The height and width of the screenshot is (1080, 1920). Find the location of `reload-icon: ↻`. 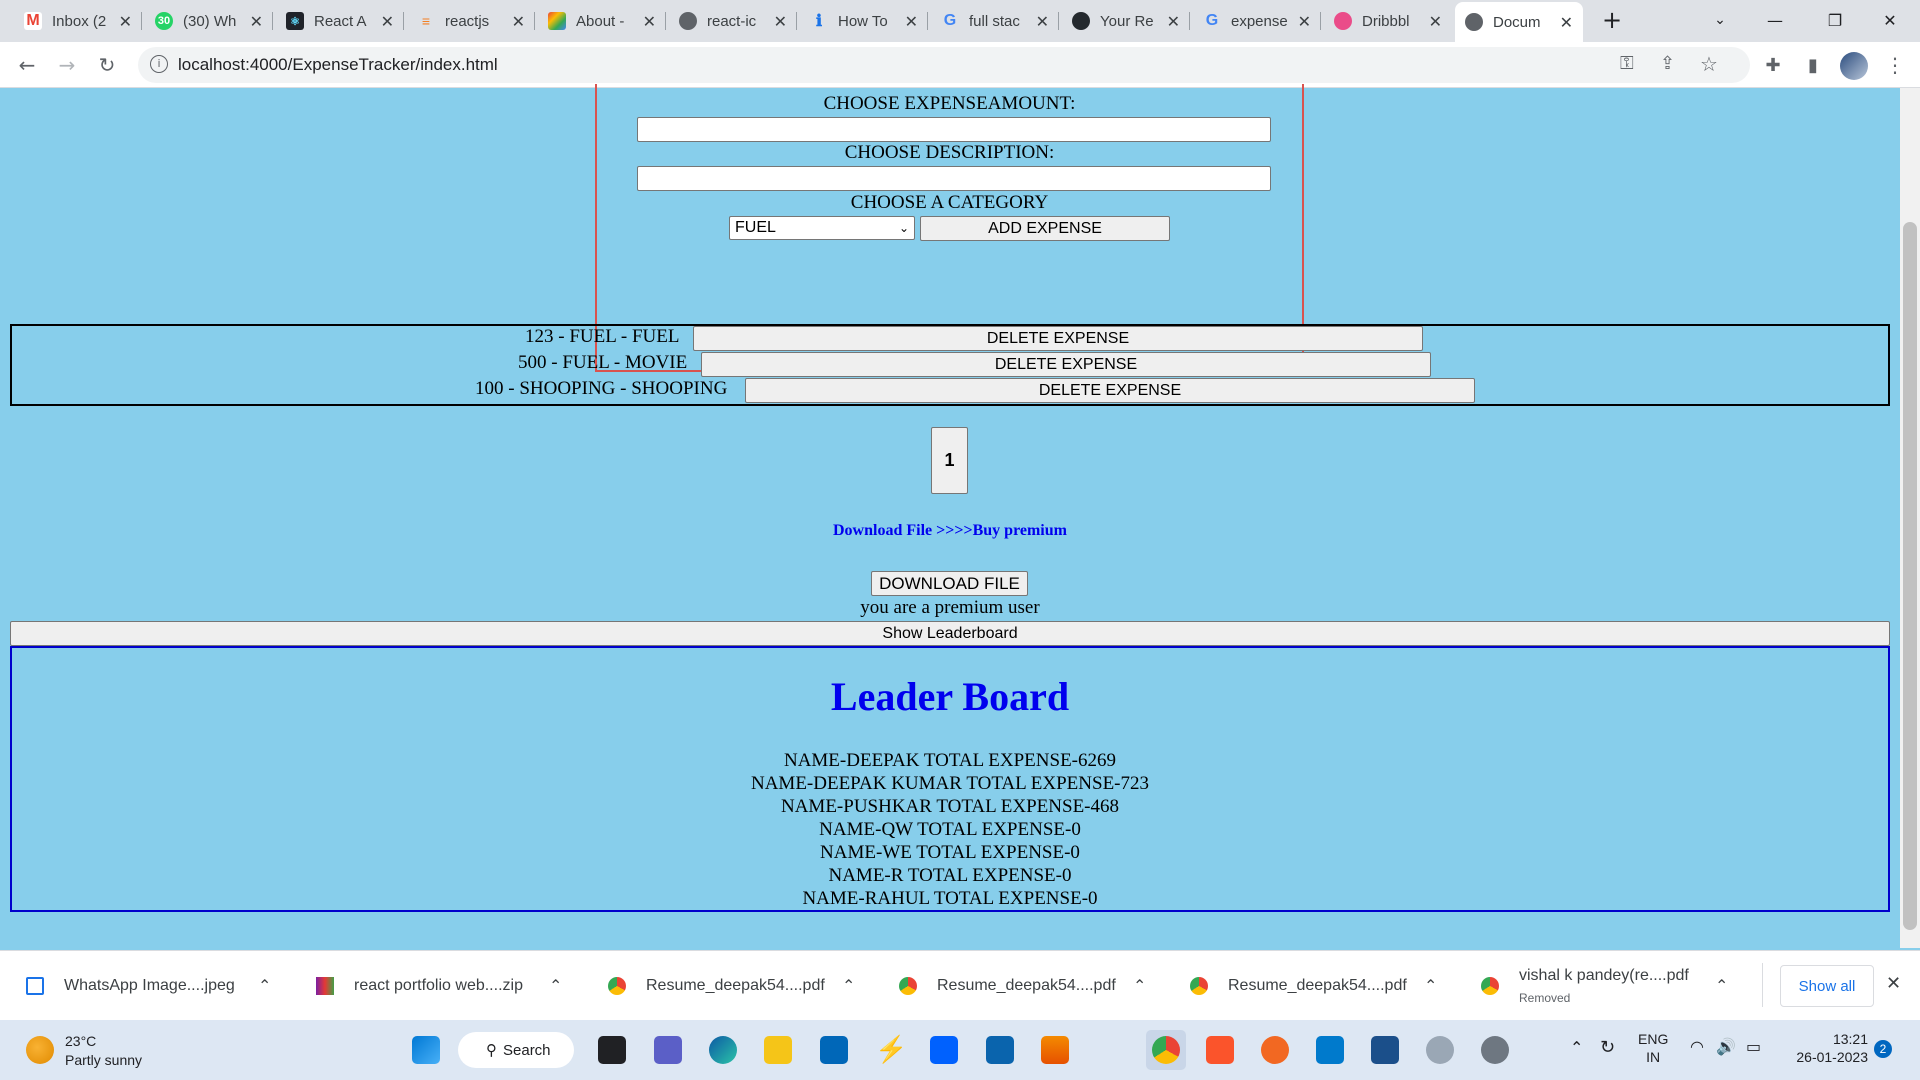

reload-icon: ↻ is located at coordinates (107, 65).